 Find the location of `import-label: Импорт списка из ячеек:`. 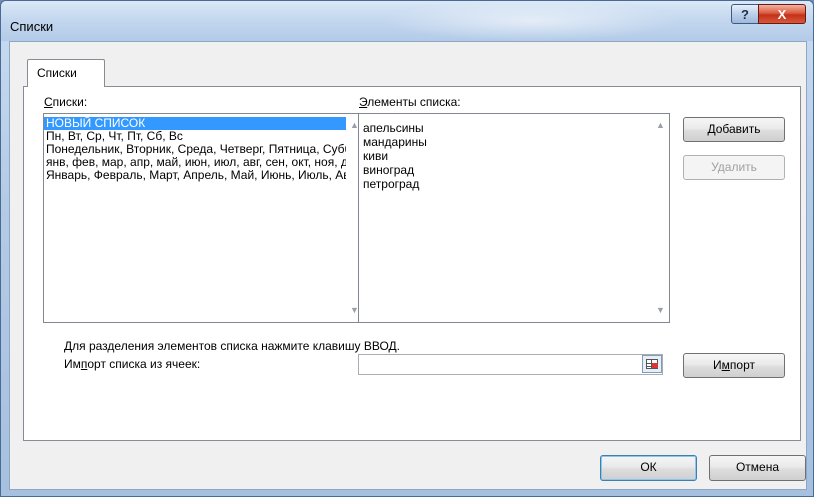

import-label: Импорт списка из ячеек: is located at coordinates (132, 364).